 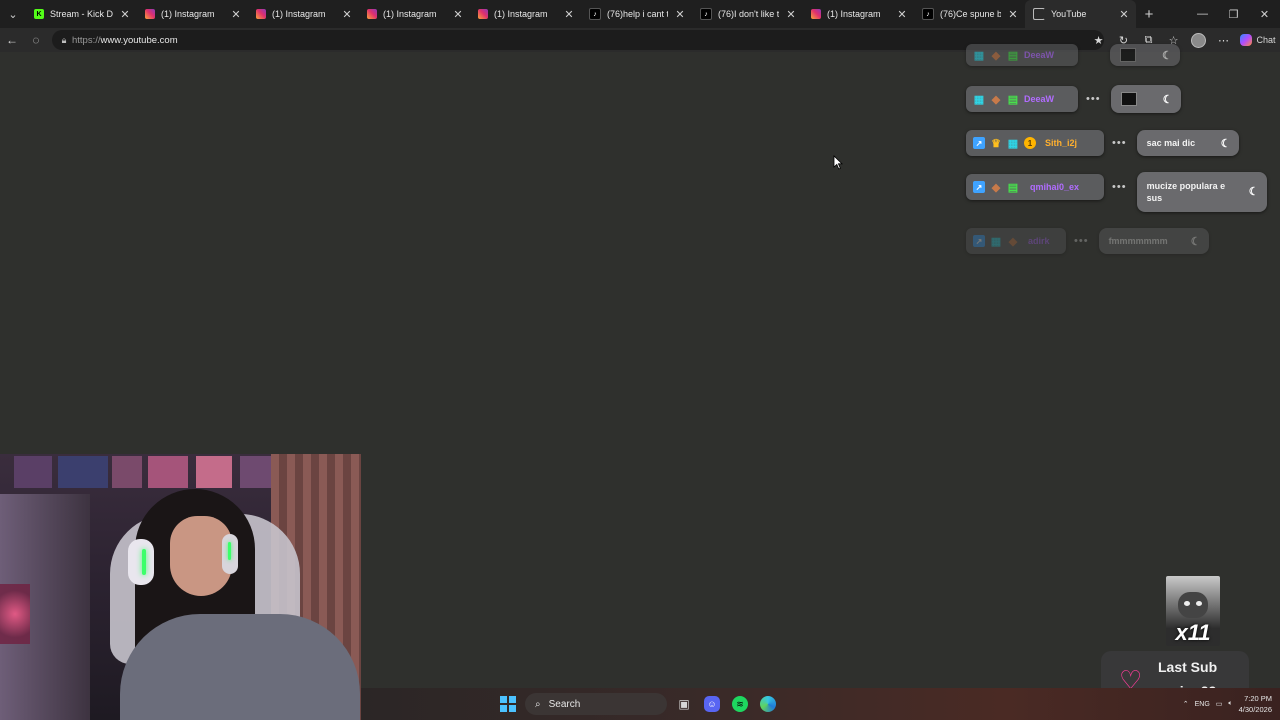 What do you see at coordinates (578, 40) in the screenshot?
I see `address-bar: 🔒︎ https://www.youtube.com` at bounding box center [578, 40].